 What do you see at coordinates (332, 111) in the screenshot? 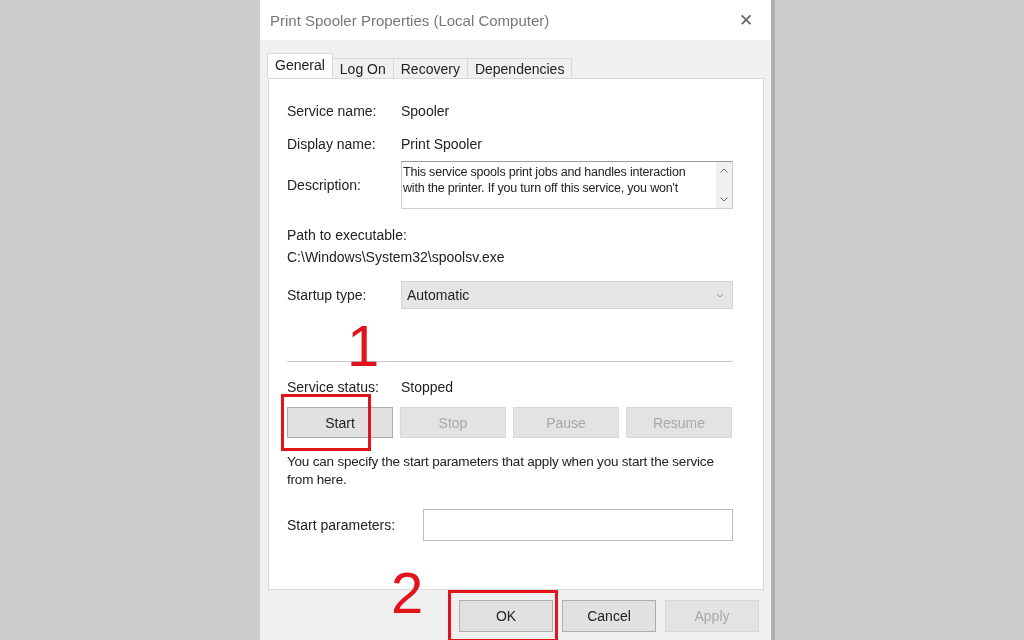
I see `field-label: Service name:` at bounding box center [332, 111].